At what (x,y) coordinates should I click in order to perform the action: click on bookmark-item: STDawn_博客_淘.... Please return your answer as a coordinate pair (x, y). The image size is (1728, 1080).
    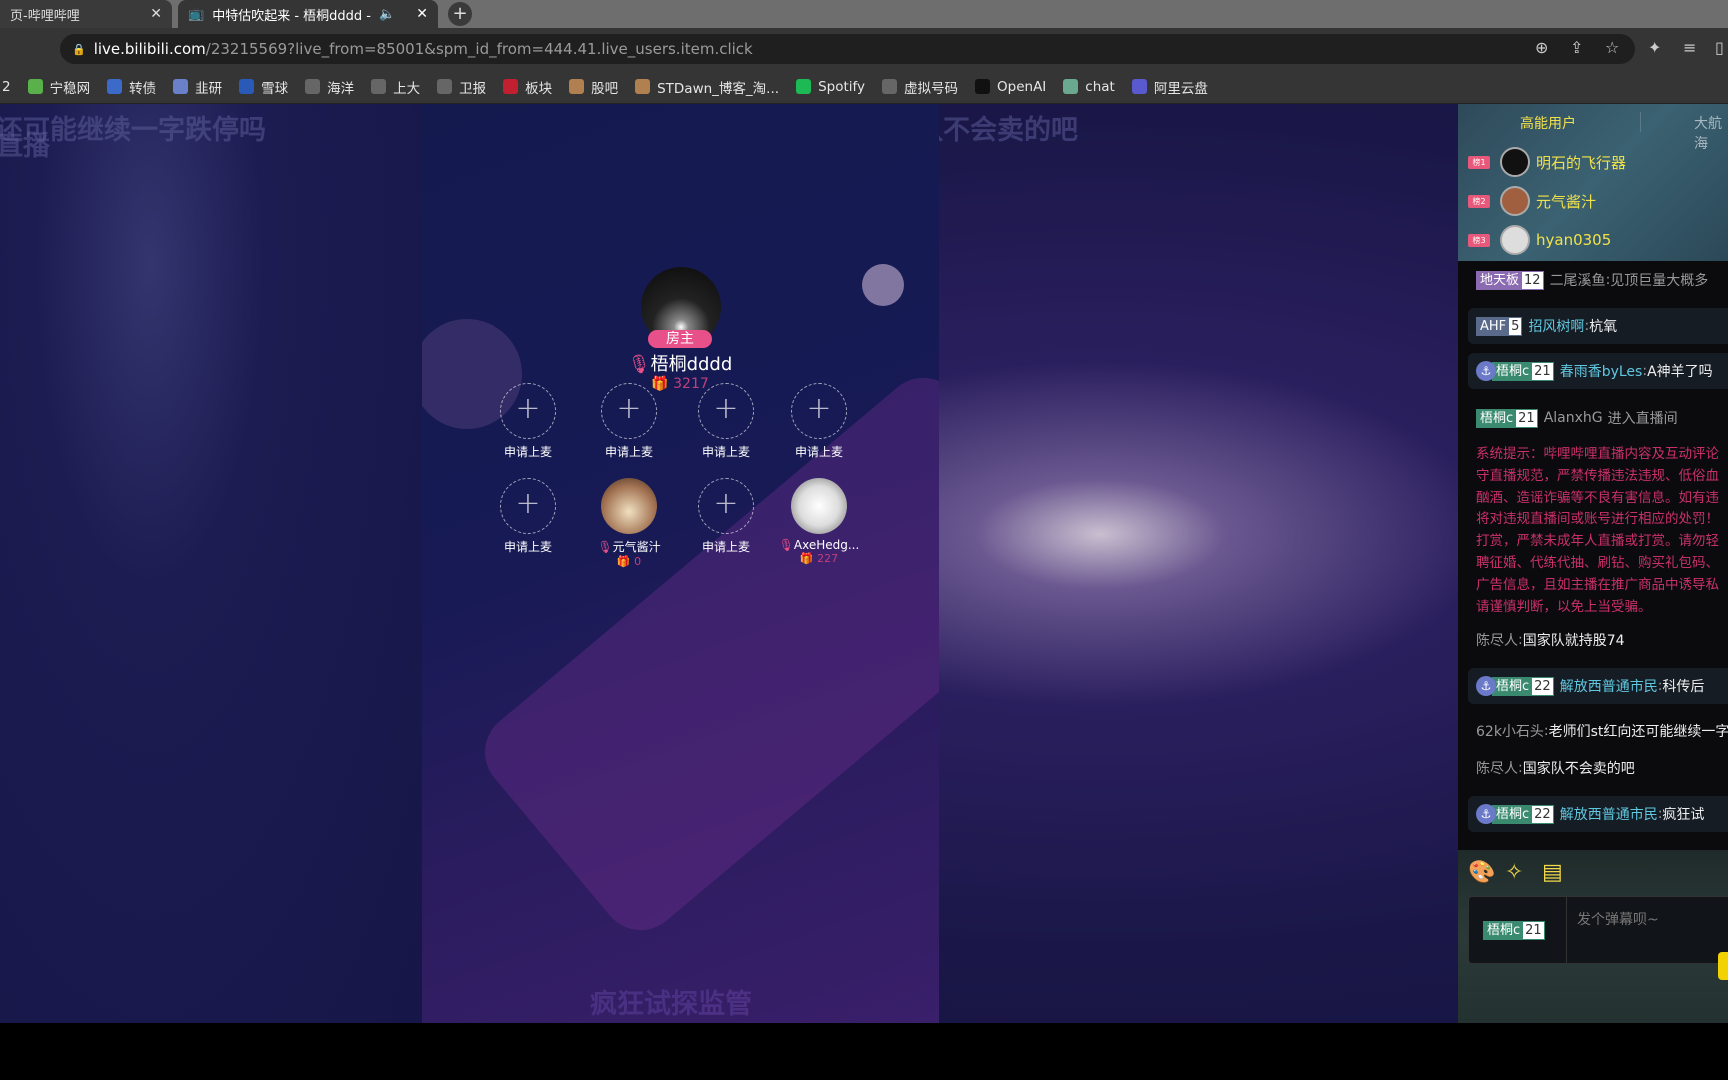
    Looking at the image, I should click on (707, 87).